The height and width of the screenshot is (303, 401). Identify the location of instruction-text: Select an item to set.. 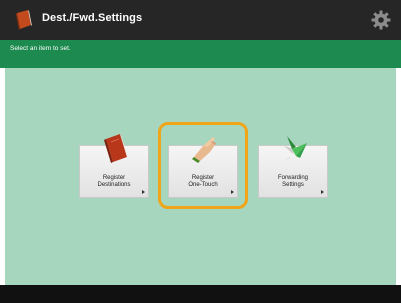
(40, 48).